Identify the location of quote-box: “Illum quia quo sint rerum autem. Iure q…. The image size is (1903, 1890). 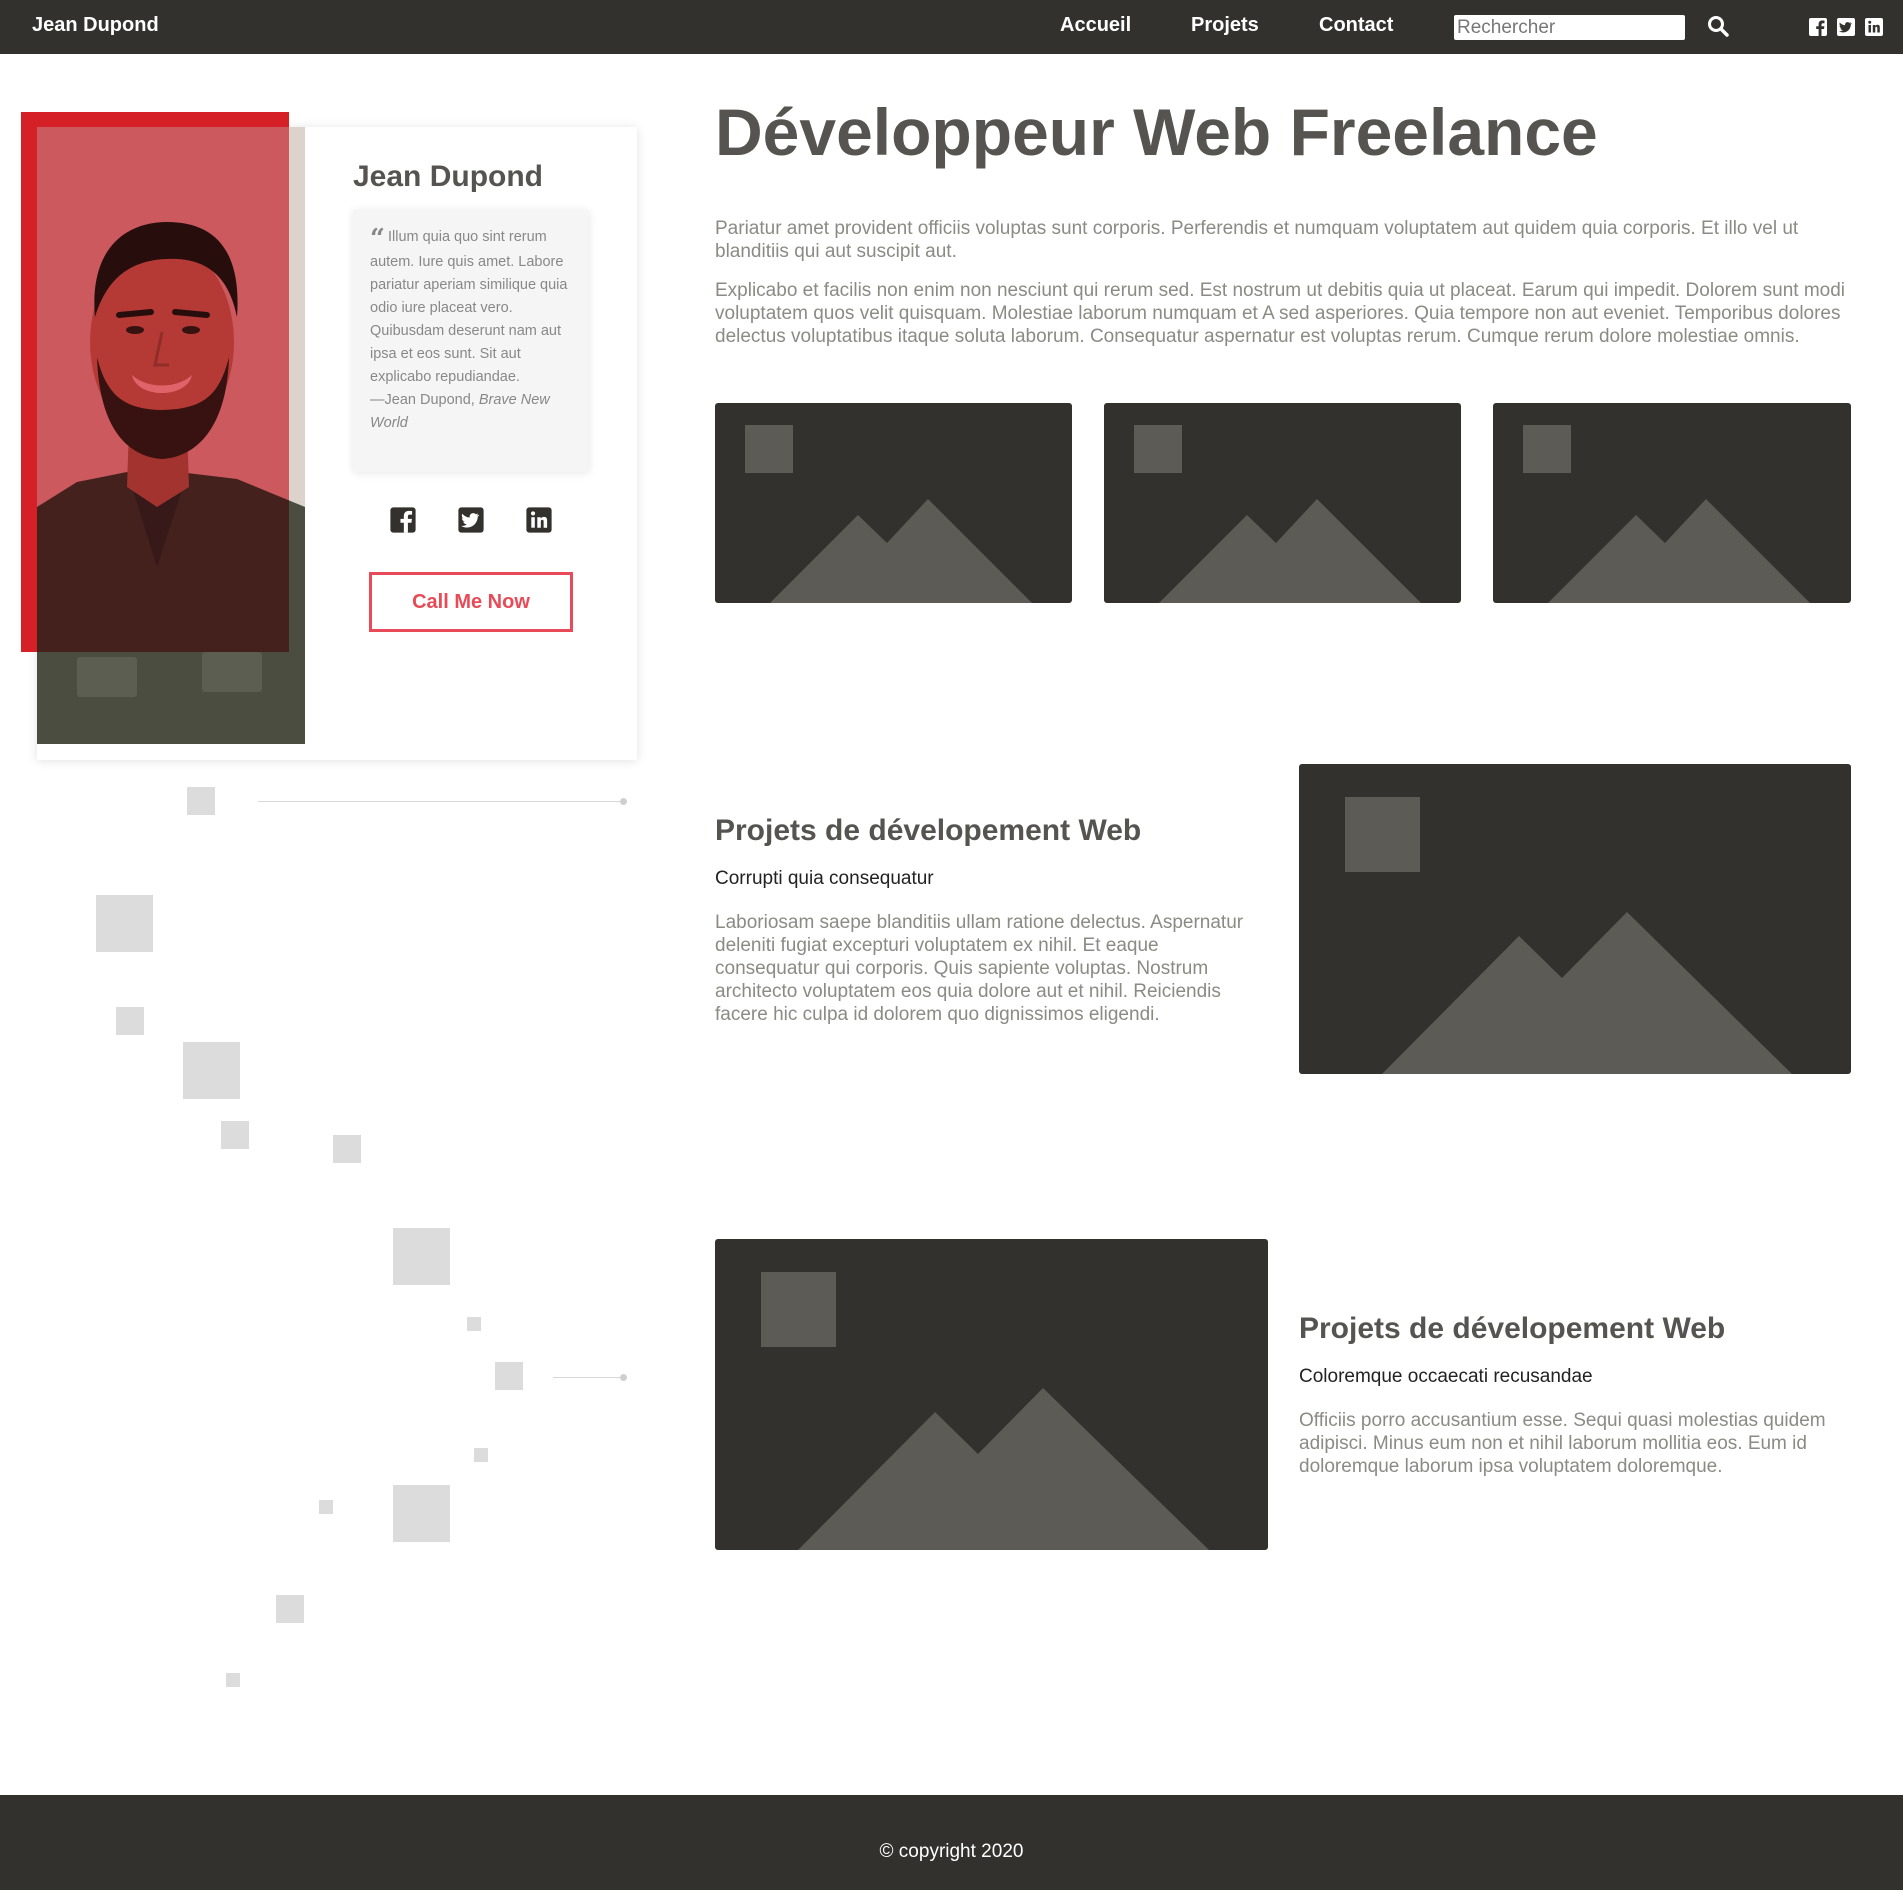
(471, 341).